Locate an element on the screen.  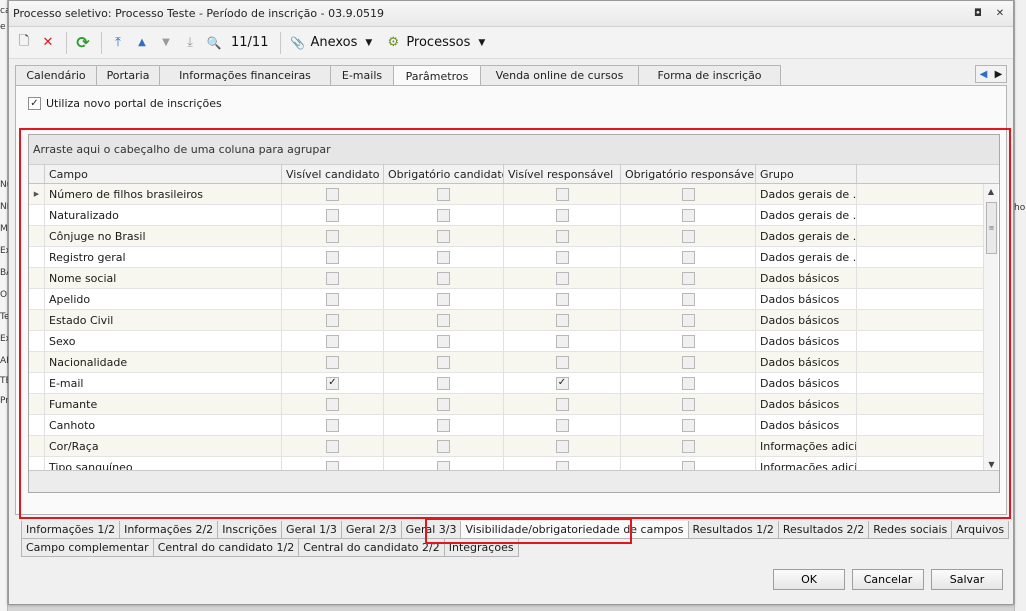
tab-forma-de-inscri-o: Forma de inscrição is located at coordinates (709, 75).